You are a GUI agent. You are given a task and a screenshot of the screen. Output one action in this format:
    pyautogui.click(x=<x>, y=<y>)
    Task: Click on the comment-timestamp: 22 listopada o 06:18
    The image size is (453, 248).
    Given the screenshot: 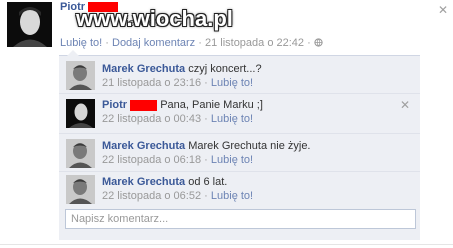 What is the action you would take?
    pyautogui.click(x=151, y=160)
    